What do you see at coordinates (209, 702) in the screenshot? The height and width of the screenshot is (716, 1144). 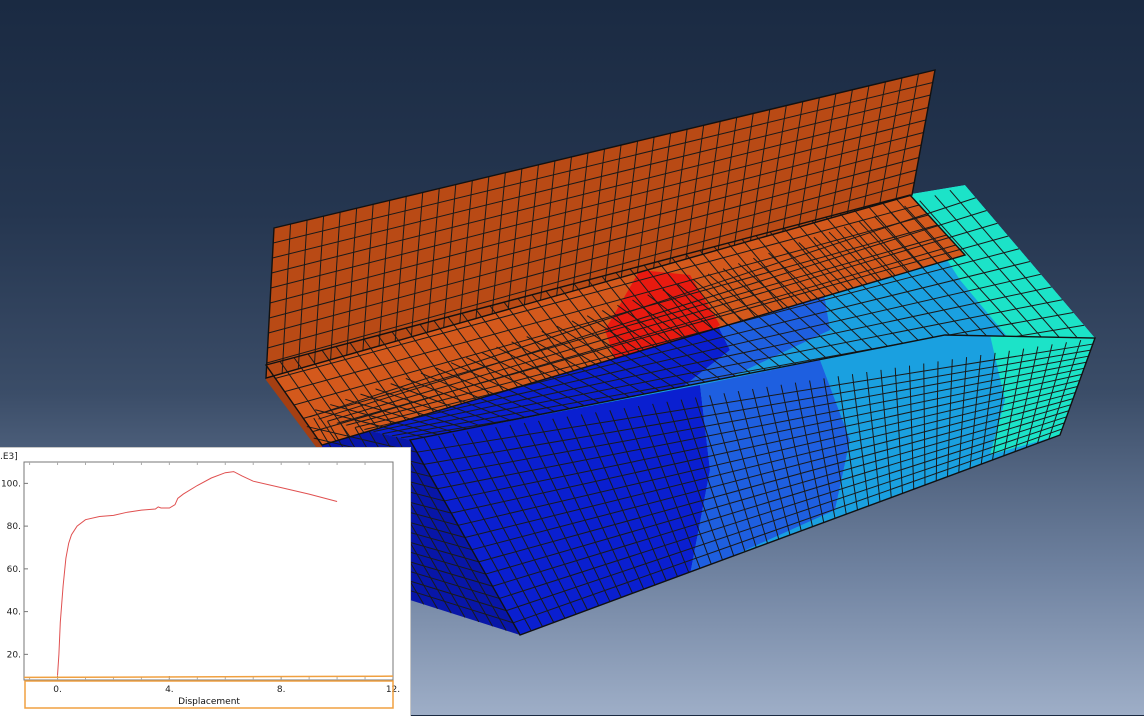 I see `x-axis-title: Displacement` at bounding box center [209, 702].